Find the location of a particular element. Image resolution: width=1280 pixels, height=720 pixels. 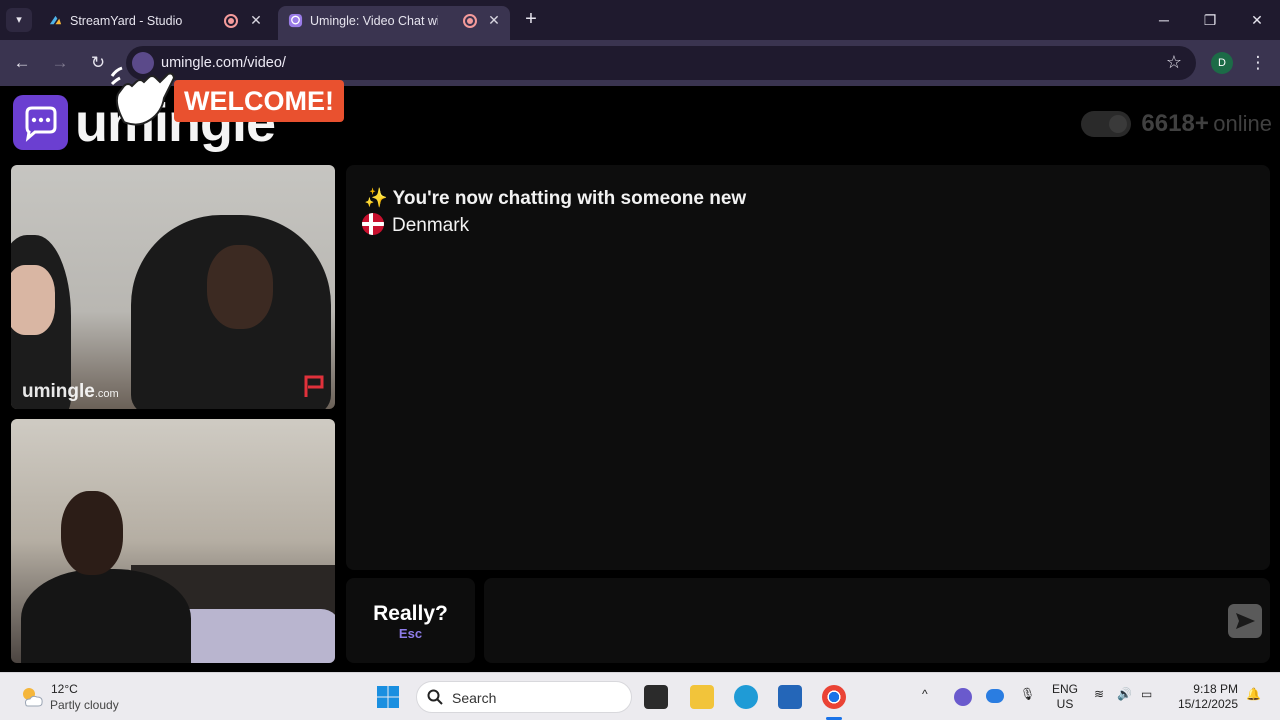

teams-icon is located at coordinates (963, 697).